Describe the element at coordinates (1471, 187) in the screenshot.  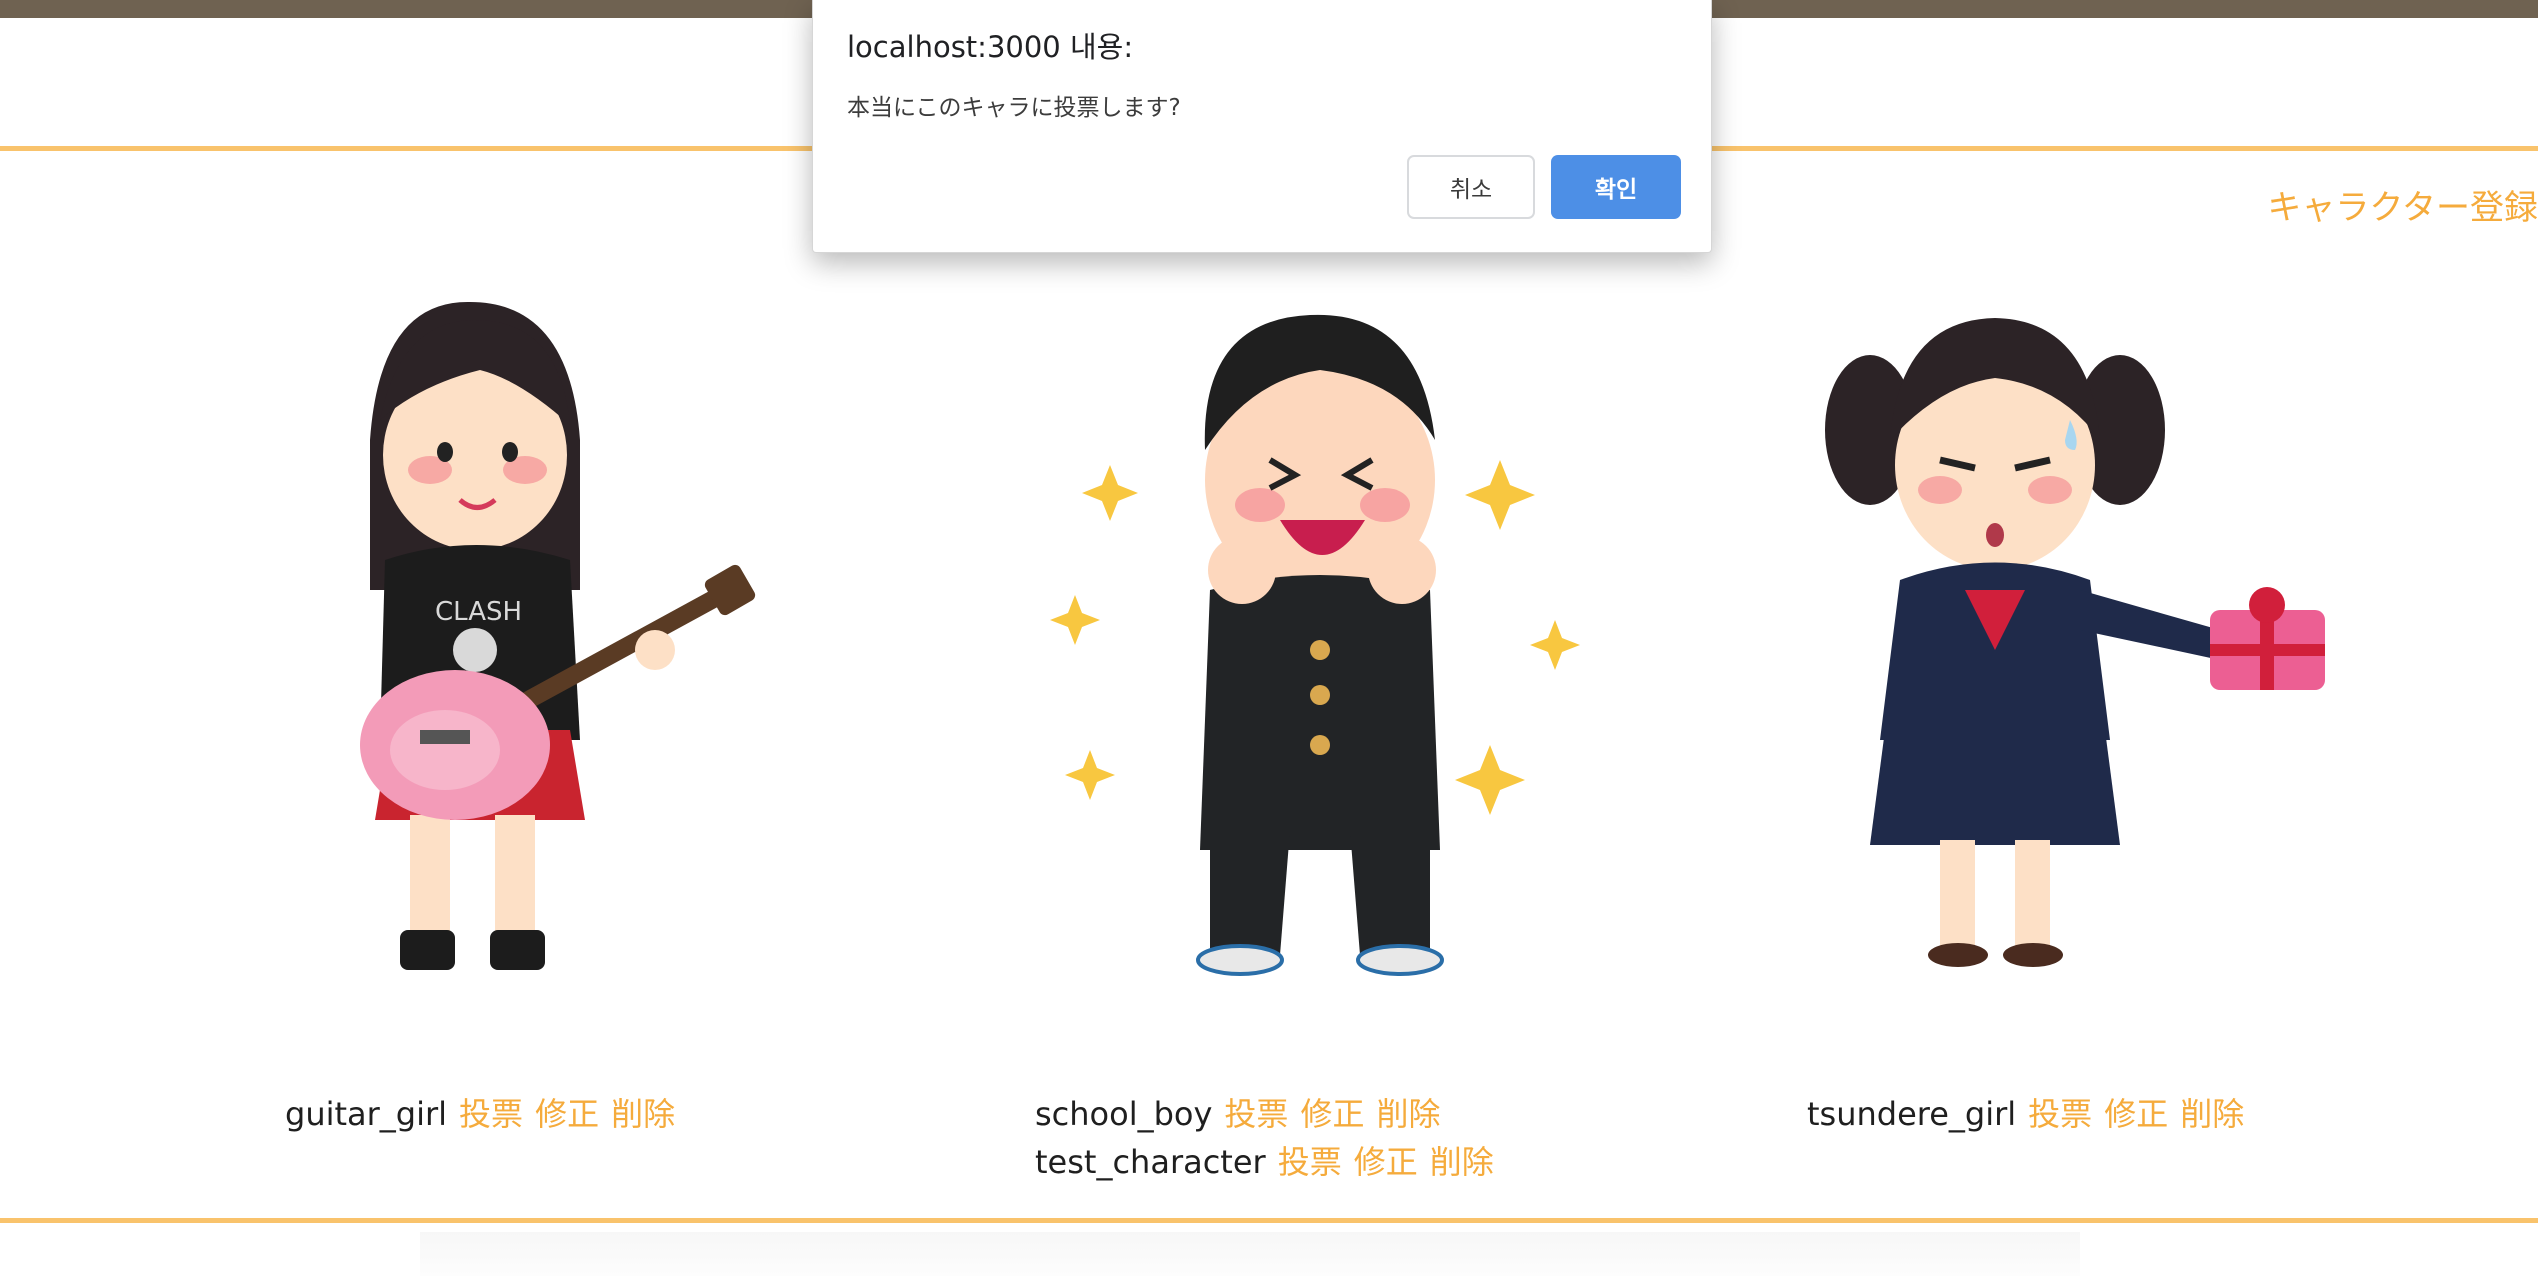
I see `cancel-button: 취소` at that location.